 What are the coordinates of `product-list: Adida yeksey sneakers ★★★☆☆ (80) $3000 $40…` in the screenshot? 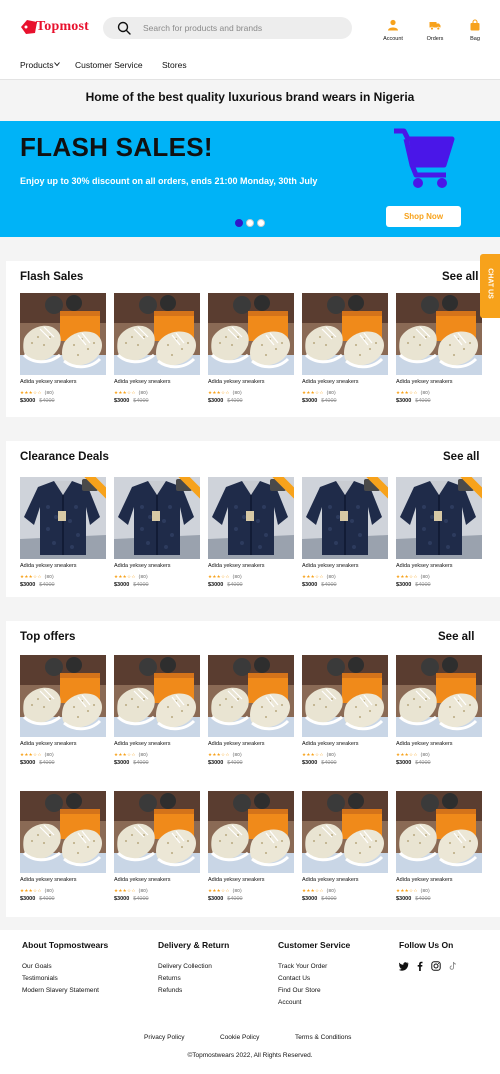 It's located at (255, 851).